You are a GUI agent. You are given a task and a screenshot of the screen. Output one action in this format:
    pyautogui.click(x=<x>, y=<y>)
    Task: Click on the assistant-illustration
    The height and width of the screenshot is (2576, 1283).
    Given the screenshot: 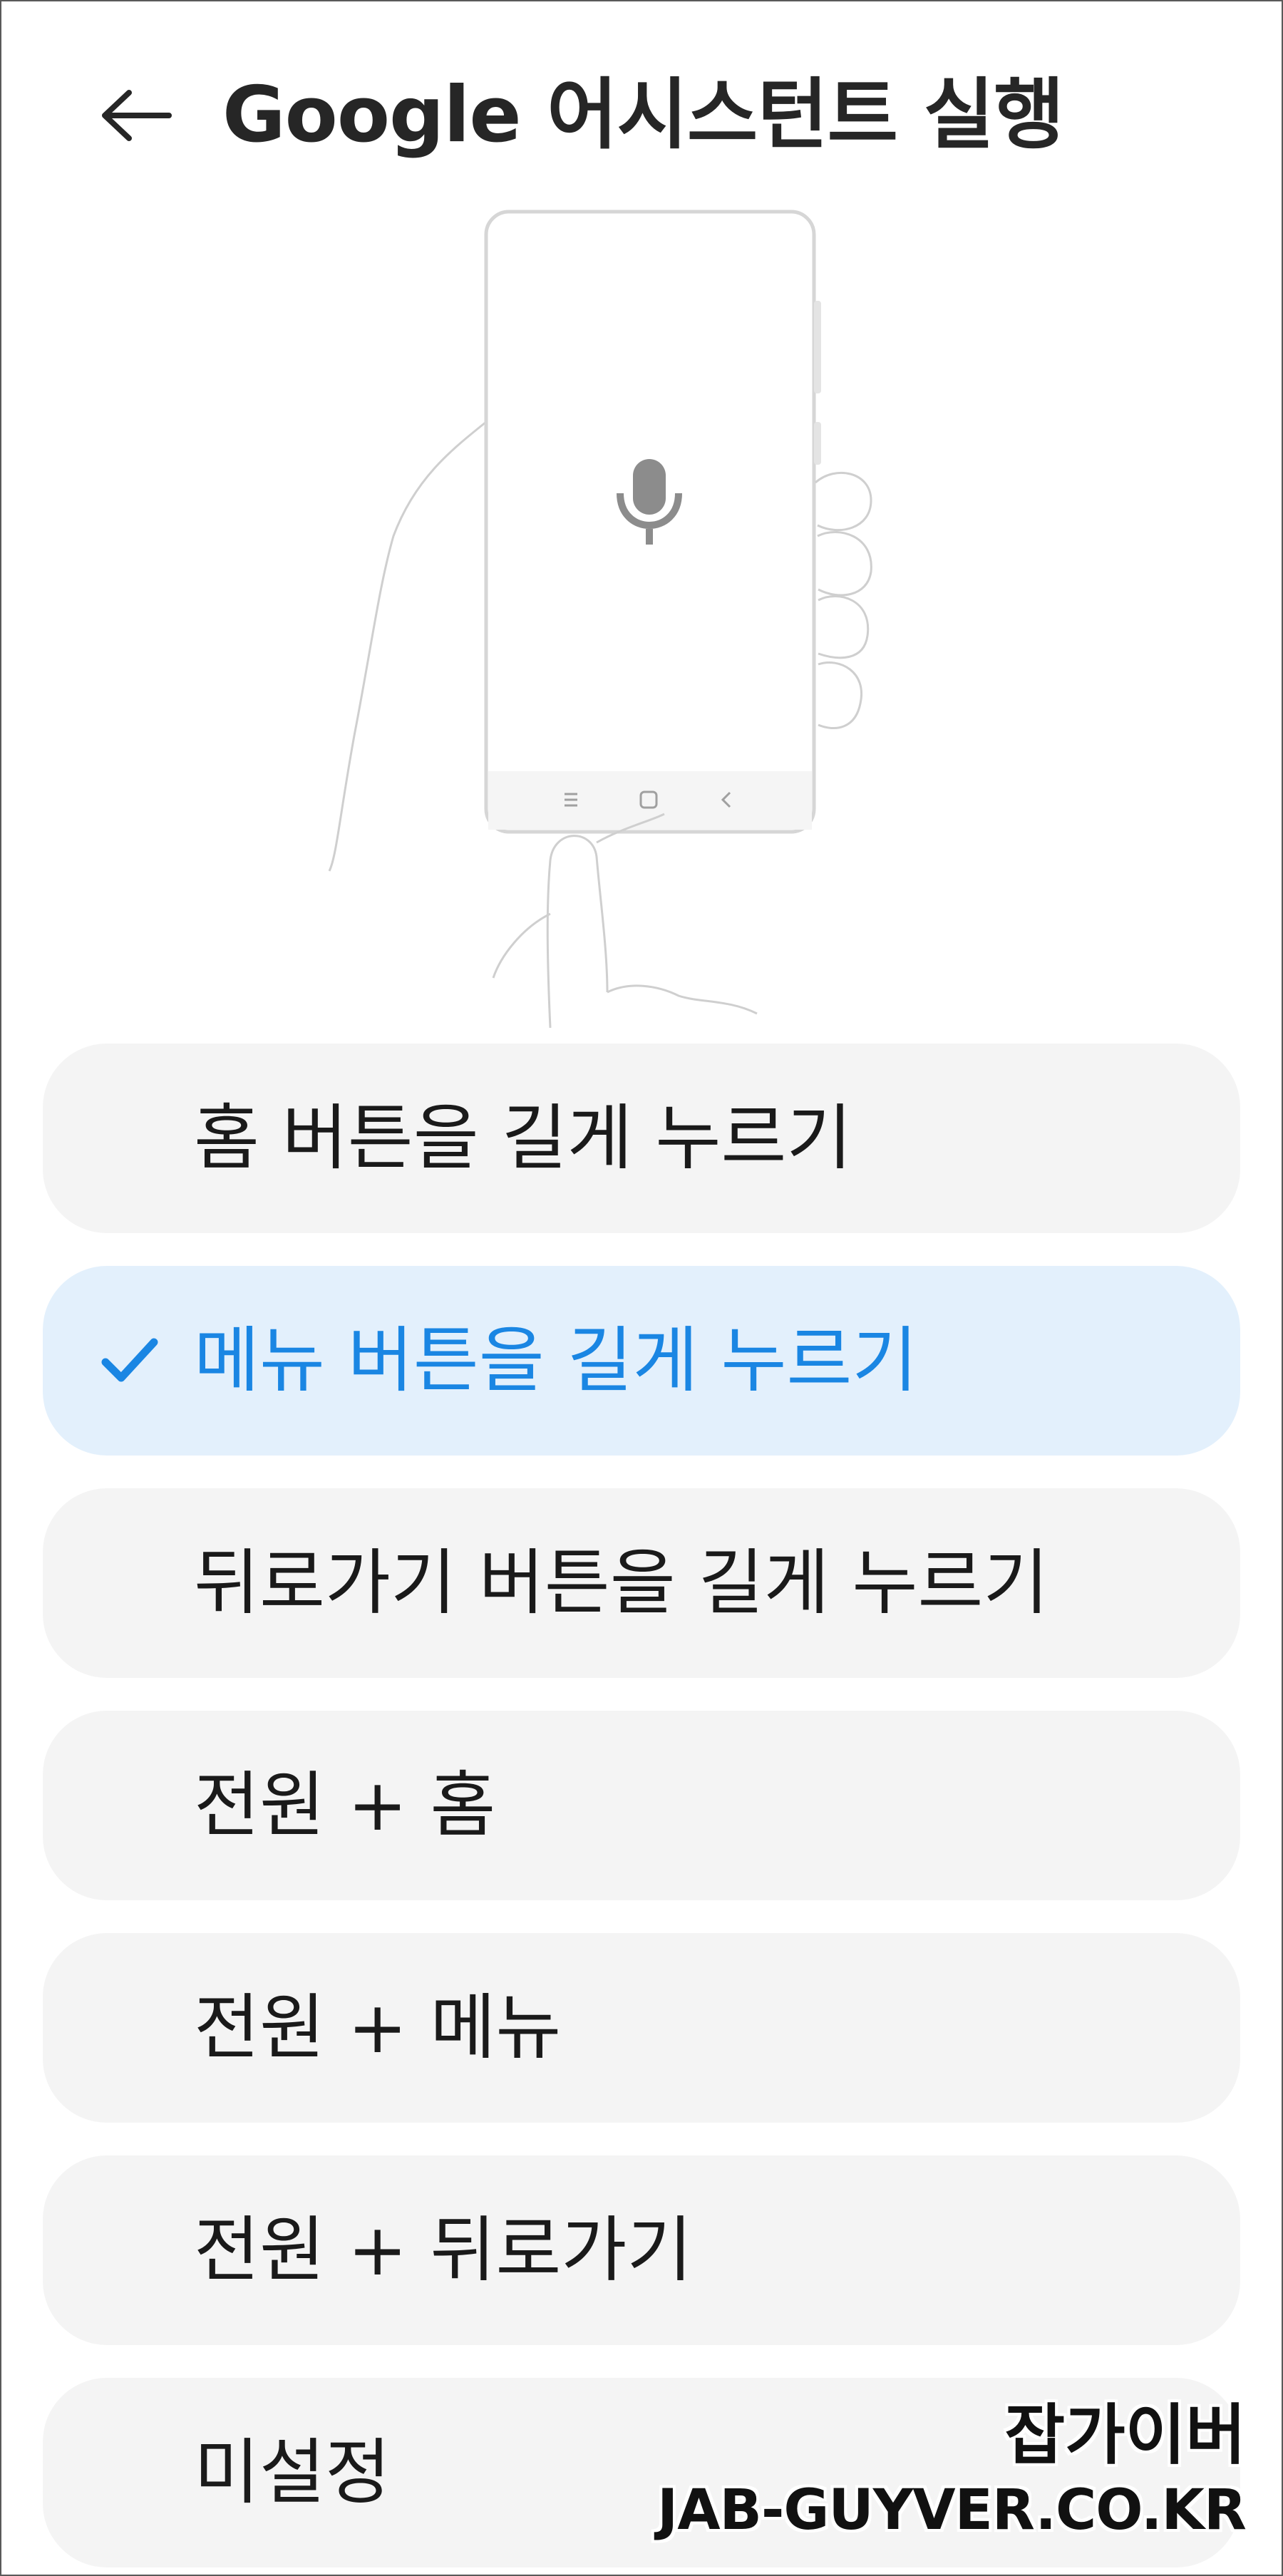 What is the action you would take?
    pyautogui.click(x=600, y=619)
    